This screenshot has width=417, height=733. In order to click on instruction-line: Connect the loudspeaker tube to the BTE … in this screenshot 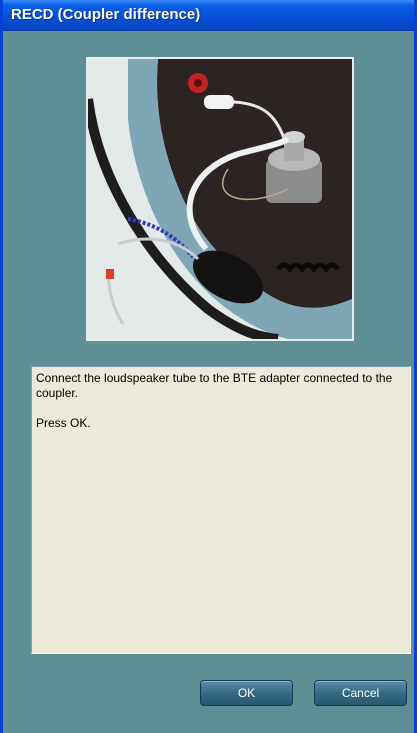, I will do `click(214, 385)`.